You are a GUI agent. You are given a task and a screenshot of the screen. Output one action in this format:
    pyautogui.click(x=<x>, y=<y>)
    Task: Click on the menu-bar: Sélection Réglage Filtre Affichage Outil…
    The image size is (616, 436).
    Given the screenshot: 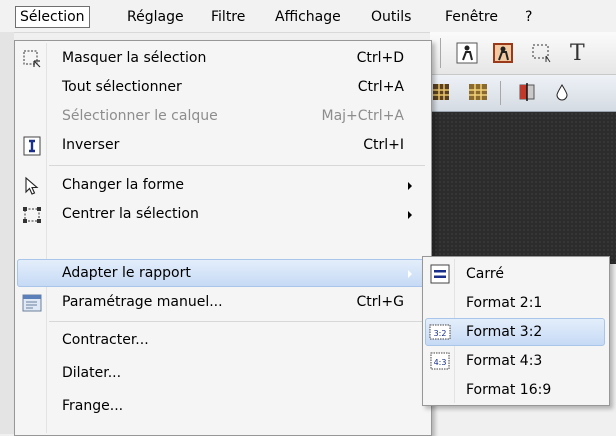 What is the action you would take?
    pyautogui.click(x=308, y=16)
    